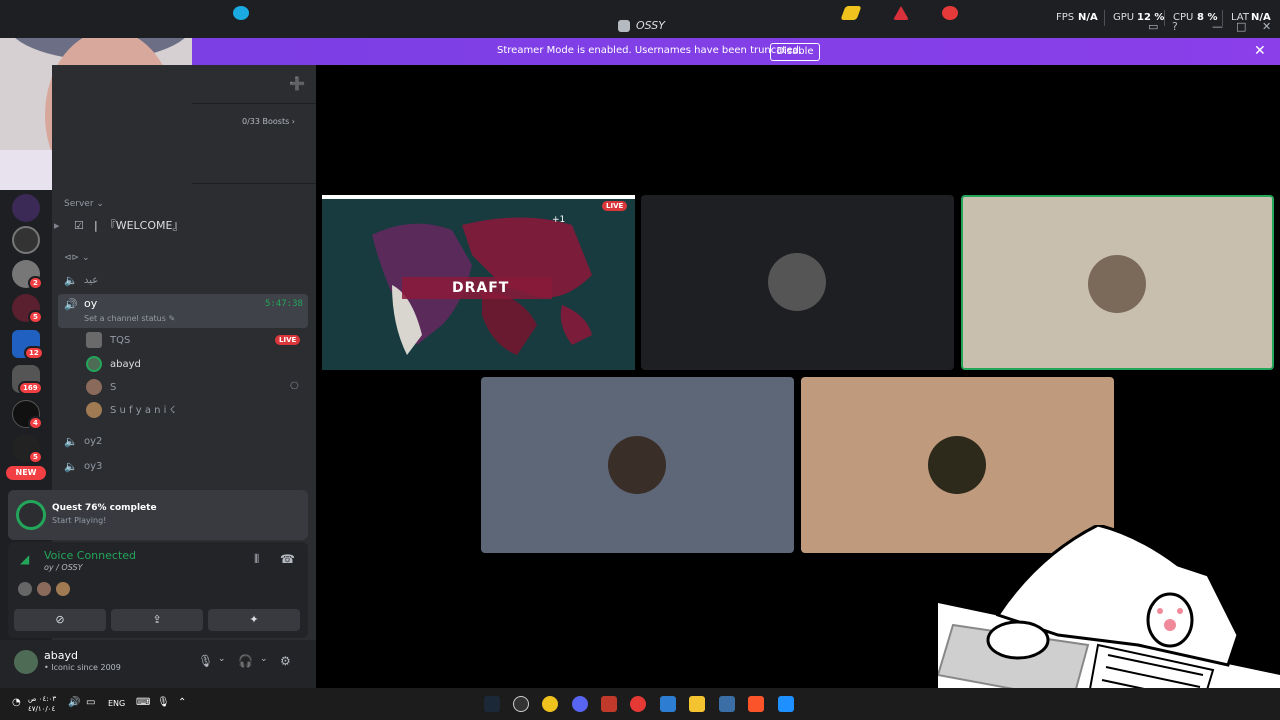 Image resolution: width=1280 pixels, height=720 pixels. What do you see at coordinates (609, 704) in the screenshot?
I see `voice-app-icon` at bounding box center [609, 704].